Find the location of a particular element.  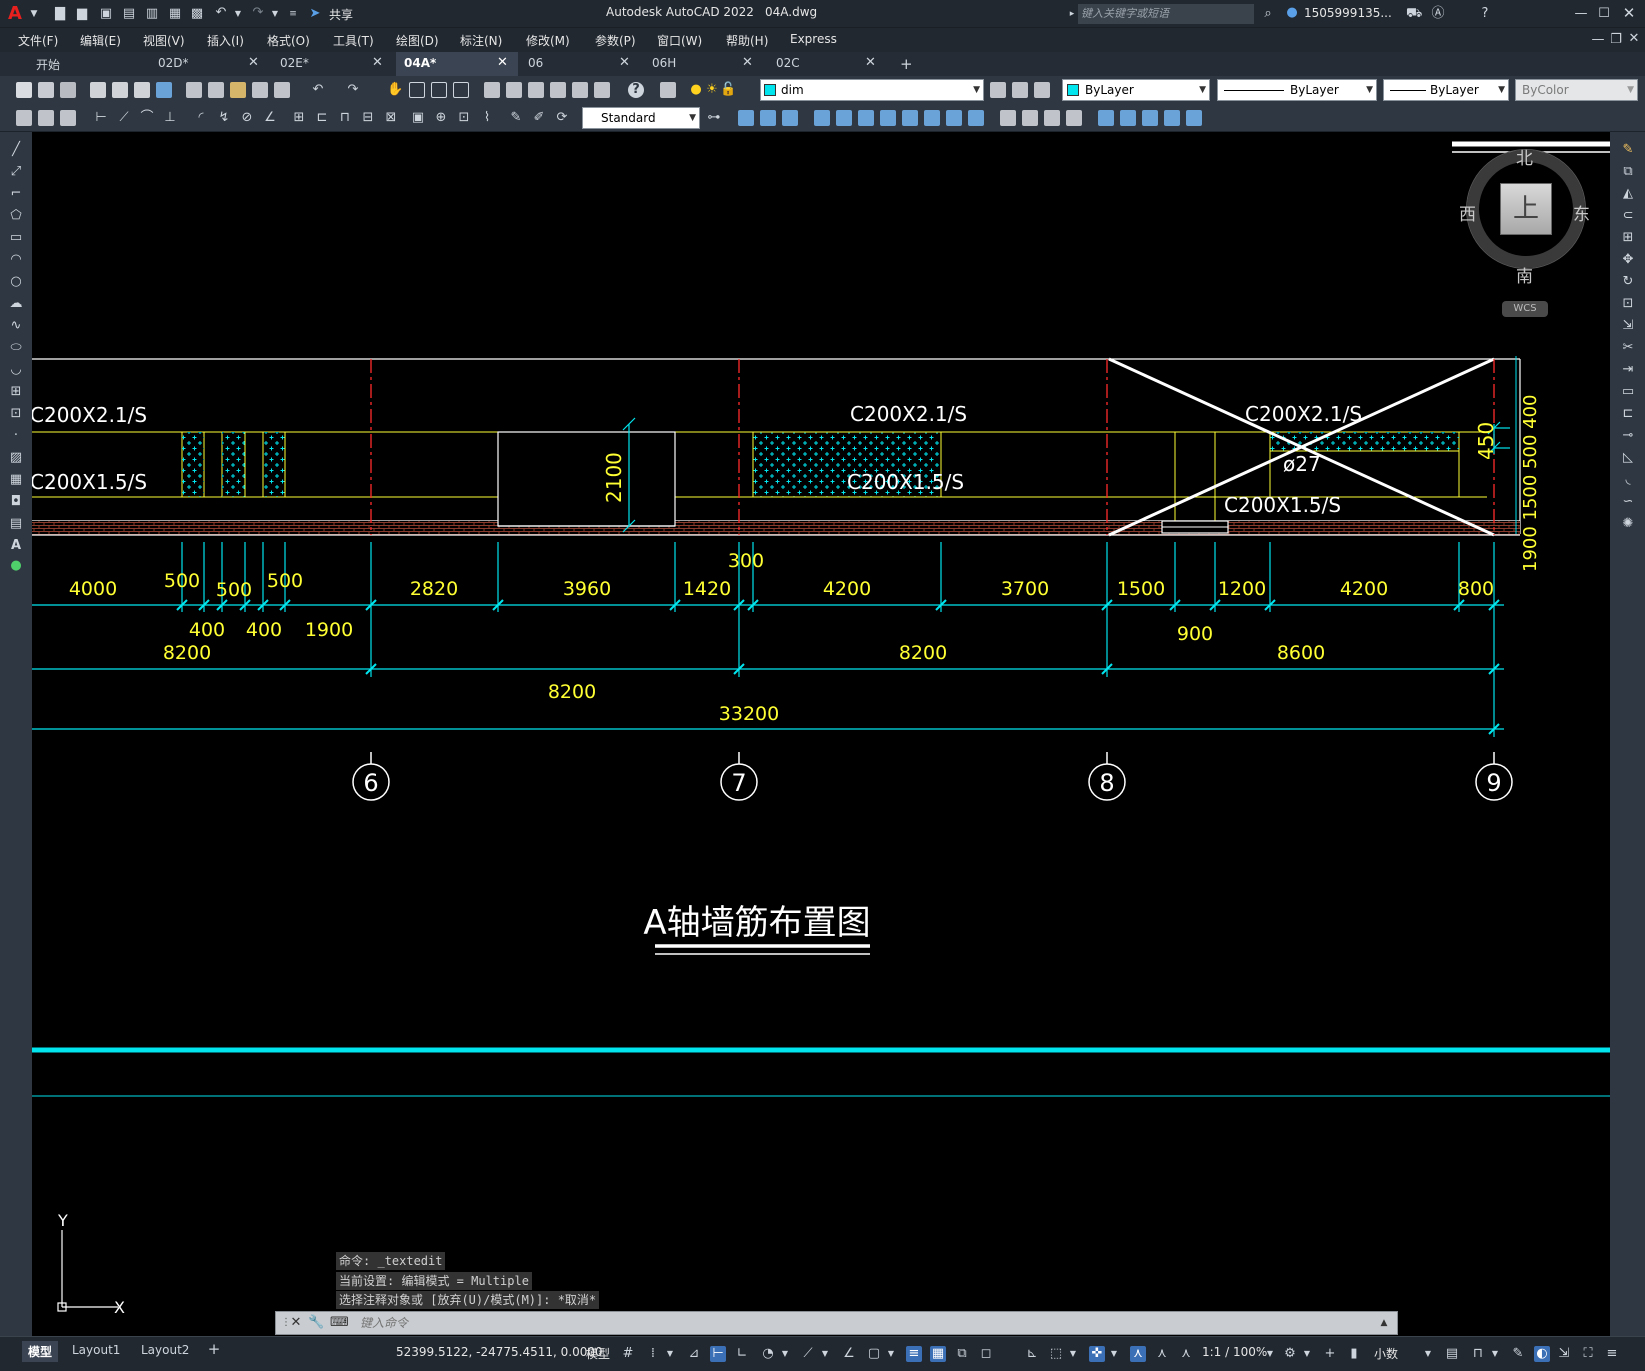

fillet-icon: ◟ is located at coordinates (1628, 480).